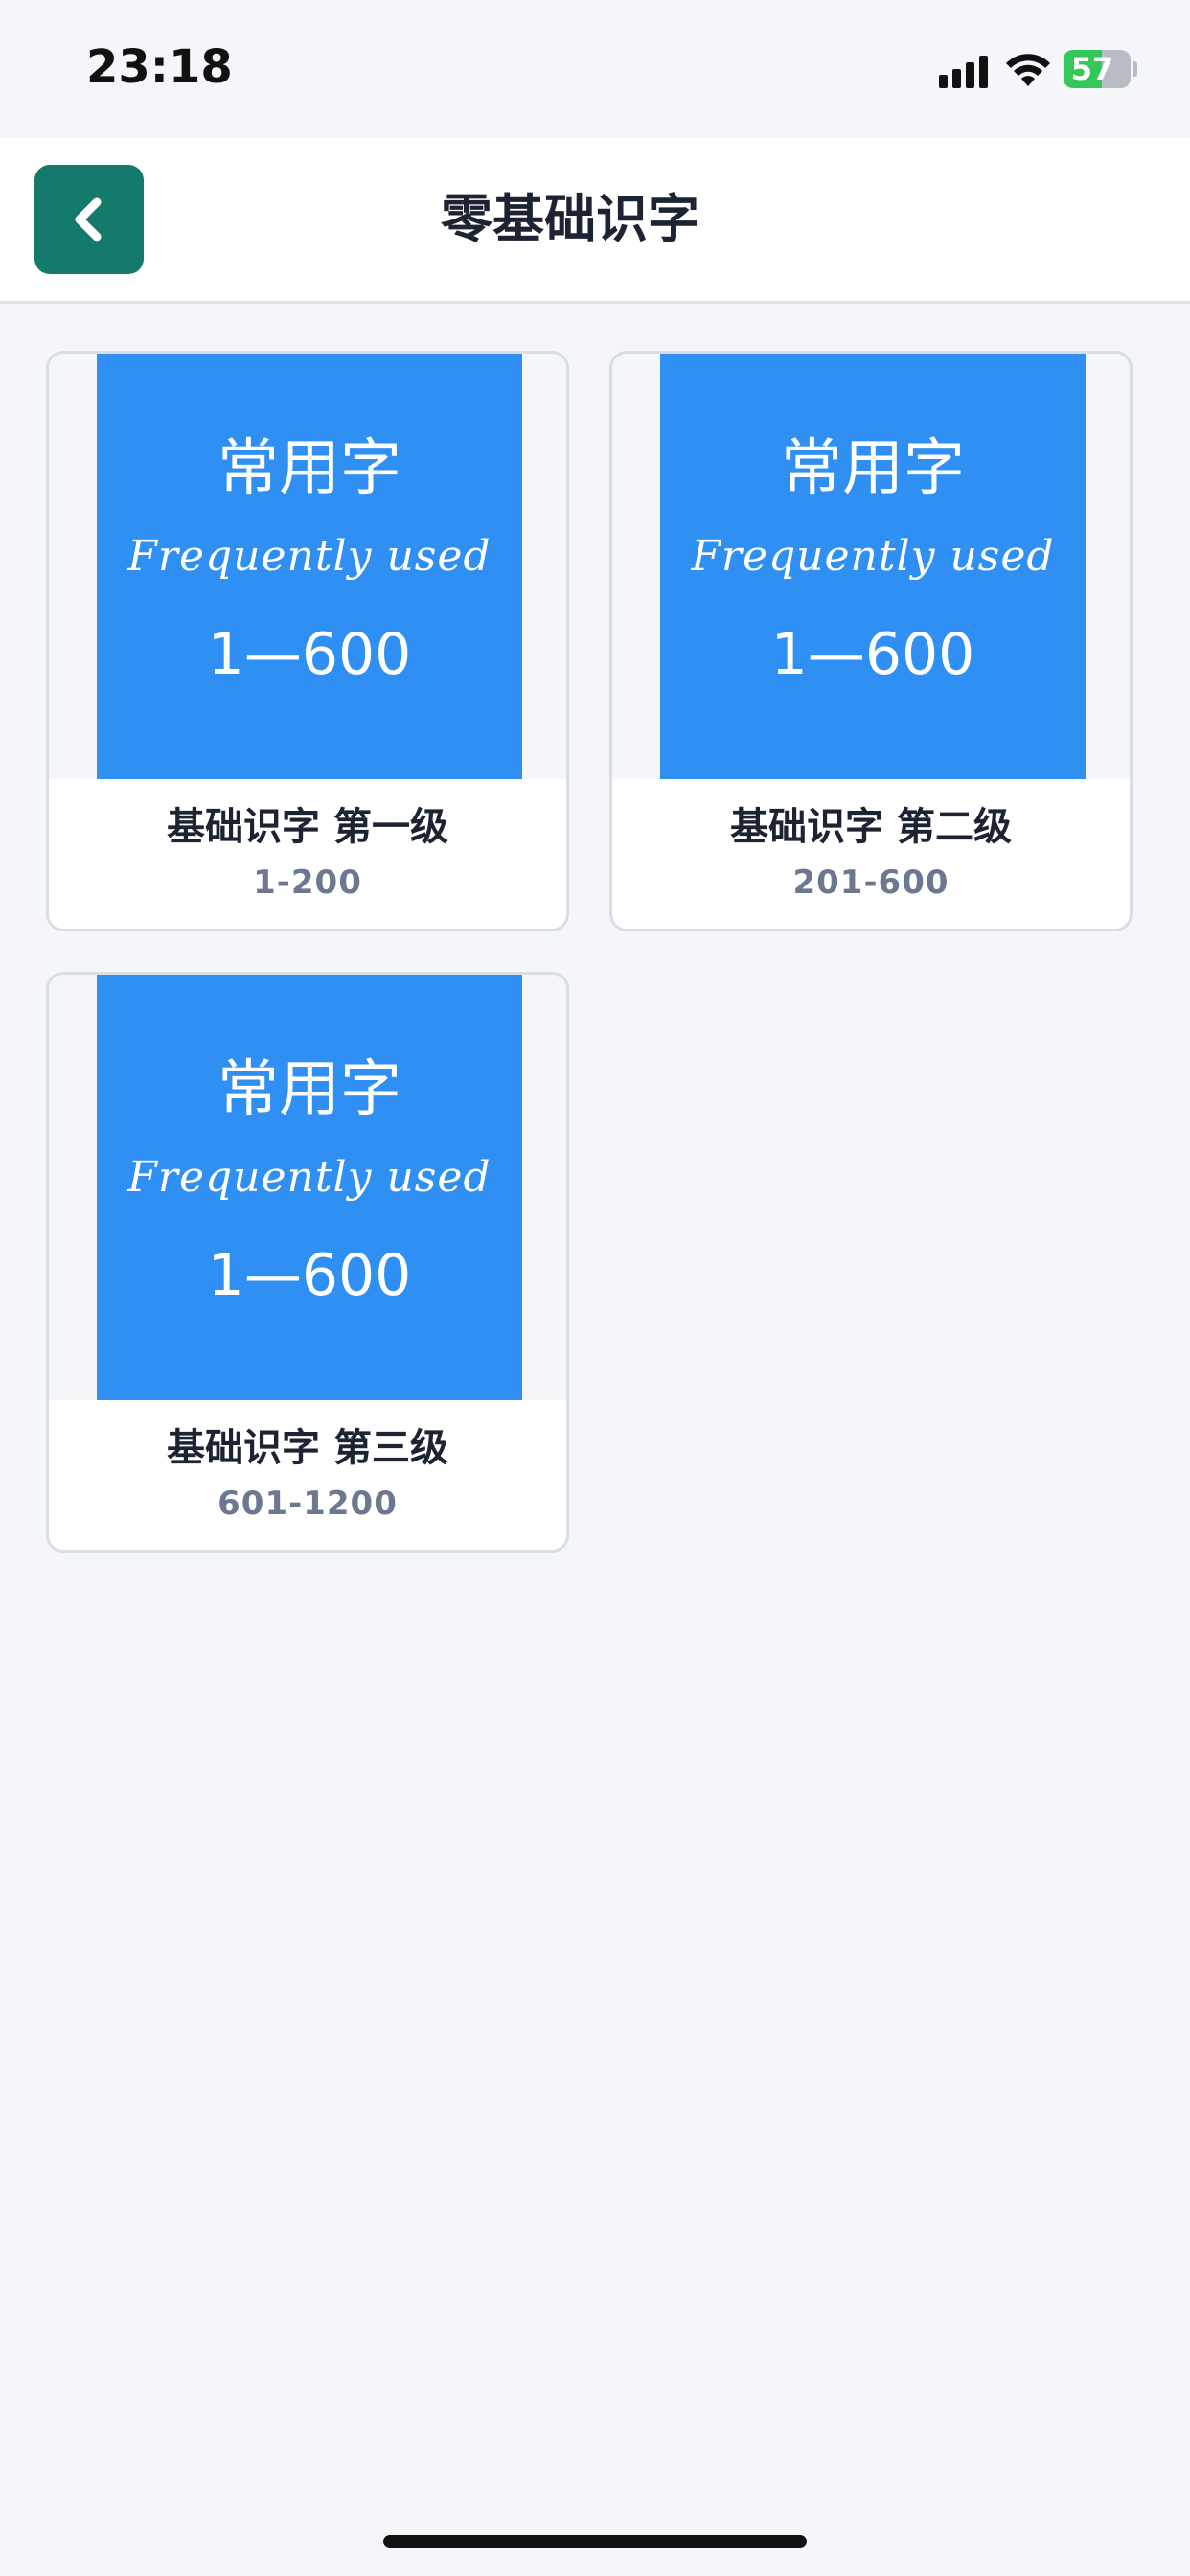 This screenshot has height=2576, width=1190. Describe the element at coordinates (1092, 69) in the screenshot. I see `battery-level: 57` at that location.